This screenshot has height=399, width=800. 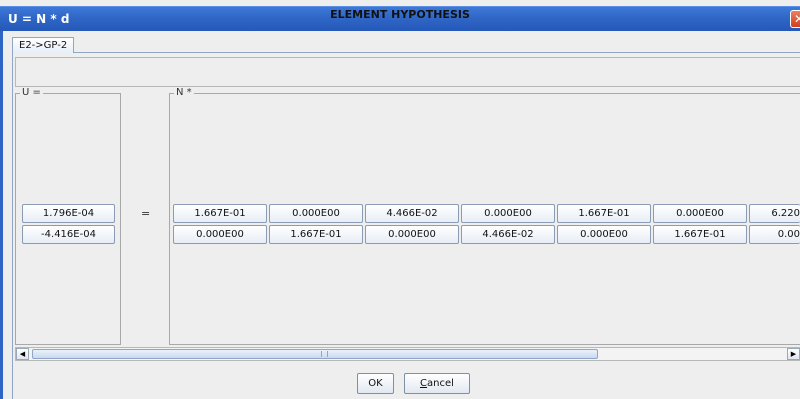 I want to click on n-cell-r2-c1: 0.000E00, so click(x=220, y=234).